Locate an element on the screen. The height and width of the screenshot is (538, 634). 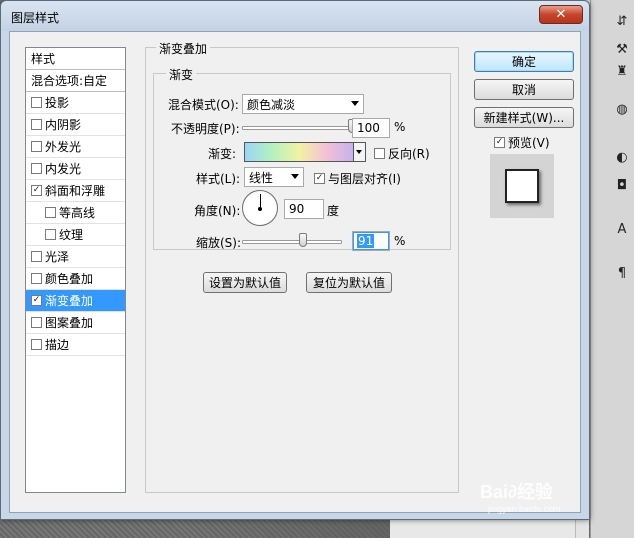
preview-thumbnail is located at coordinates (522, 186).